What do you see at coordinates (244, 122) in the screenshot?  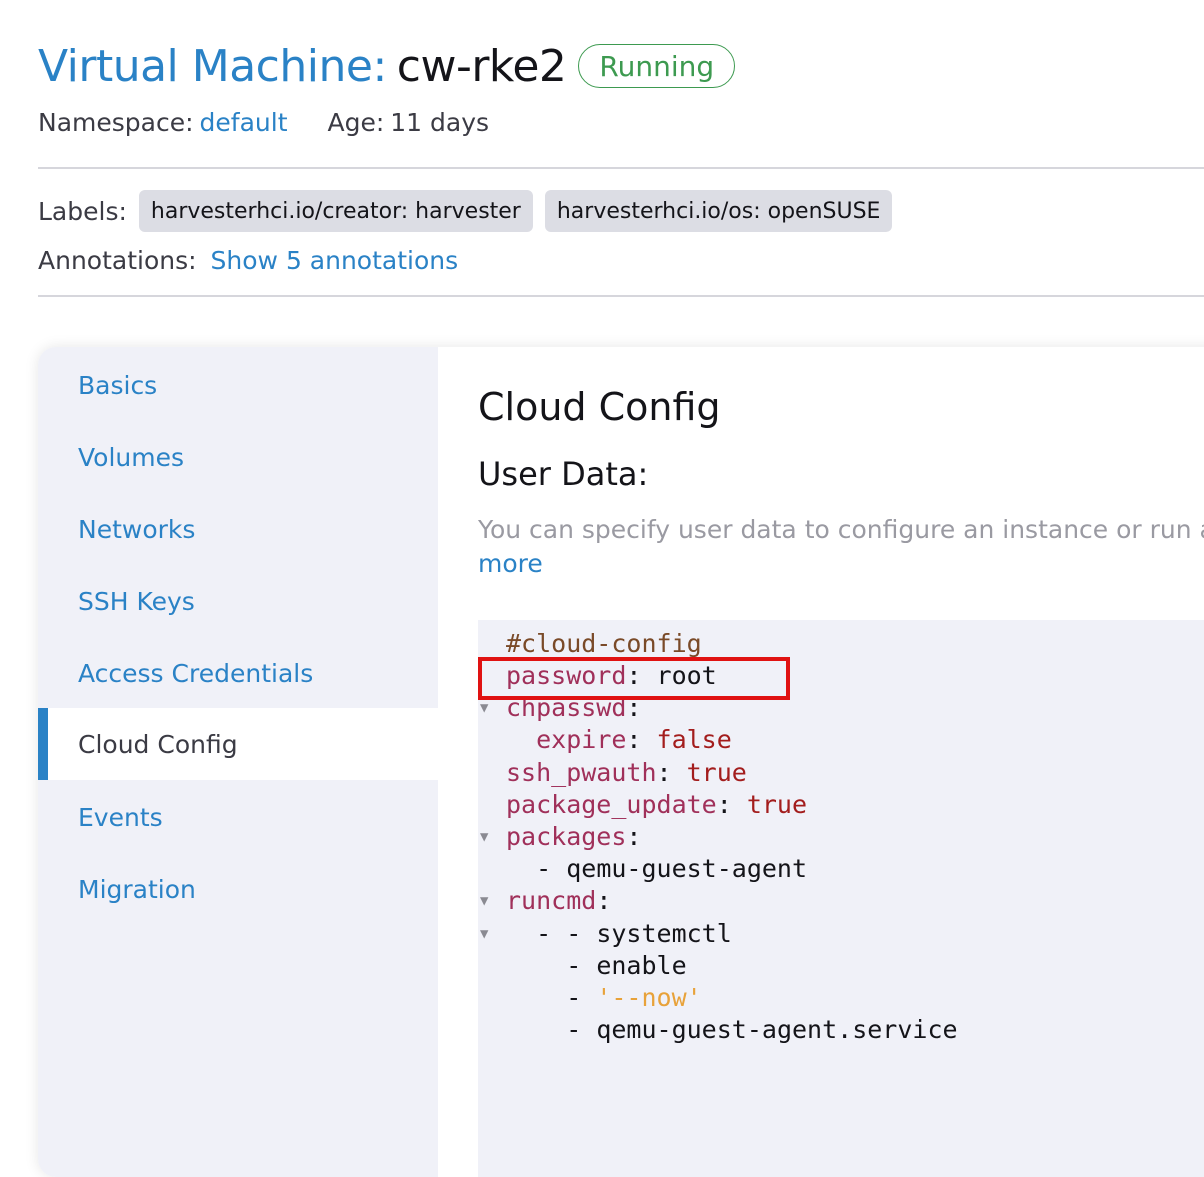 I see `namespace-link: default` at bounding box center [244, 122].